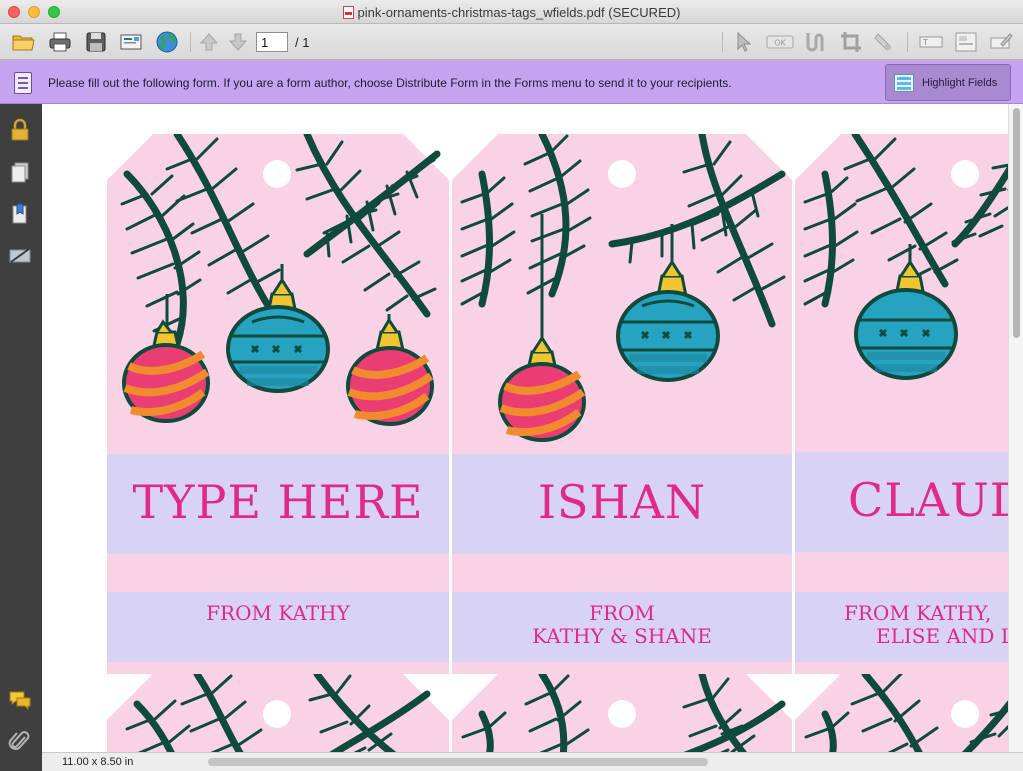  Describe the element at coordinates (20, 130) in the screenshot. I see `lock-icon` at that location.